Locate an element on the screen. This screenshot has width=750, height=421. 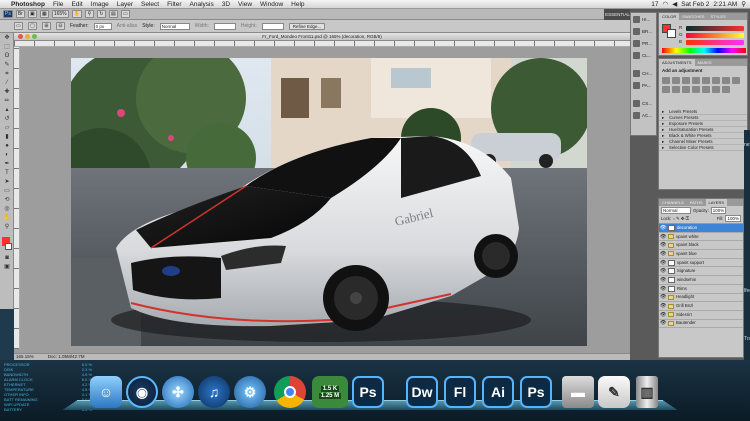
vertical-ruler is located at coordinates (17, 198).